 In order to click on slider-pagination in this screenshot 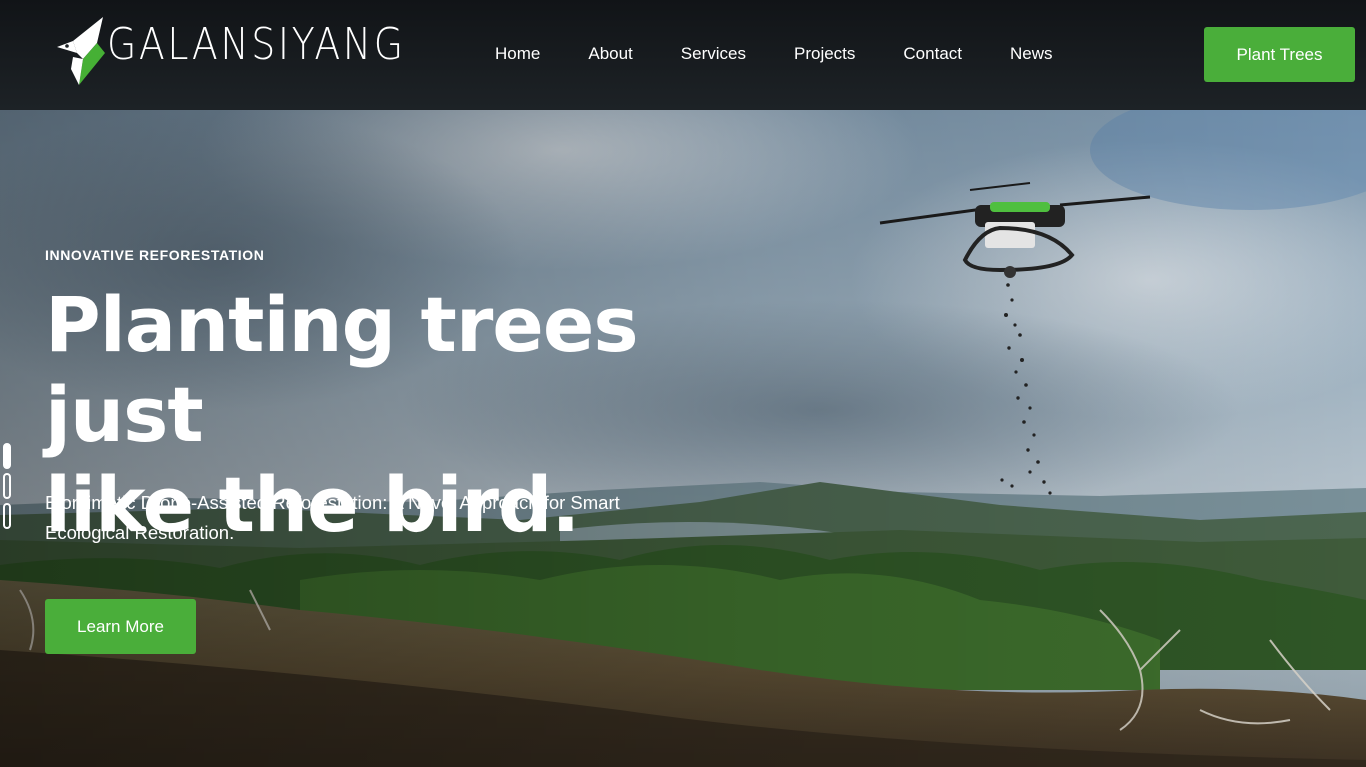, I will do `click(7, 488)`.